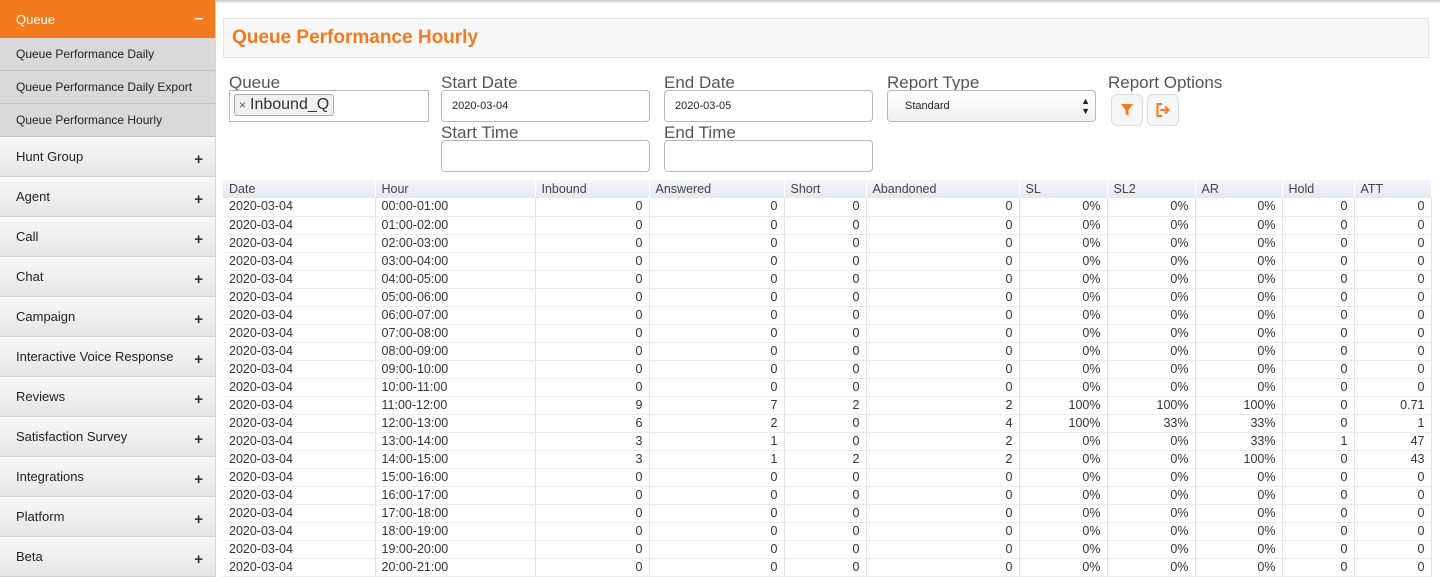  Describe the element at coordinates (1063, 189) in the screenshot. I see `column-header: SL` at that location.